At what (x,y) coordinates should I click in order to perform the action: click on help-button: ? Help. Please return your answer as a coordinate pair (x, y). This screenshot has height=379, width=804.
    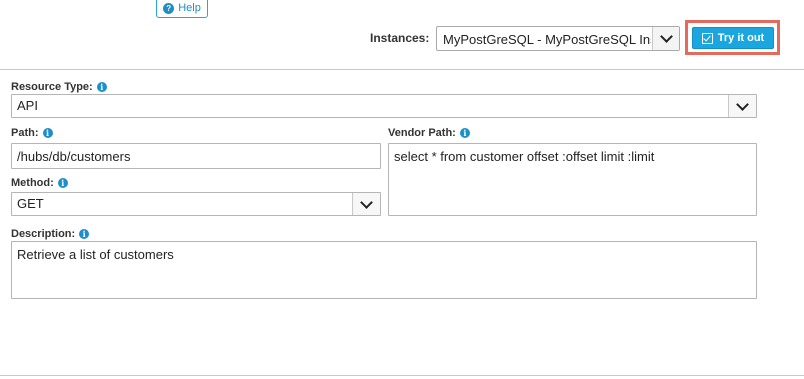
    Looking at the image, I should click on (182, 9).